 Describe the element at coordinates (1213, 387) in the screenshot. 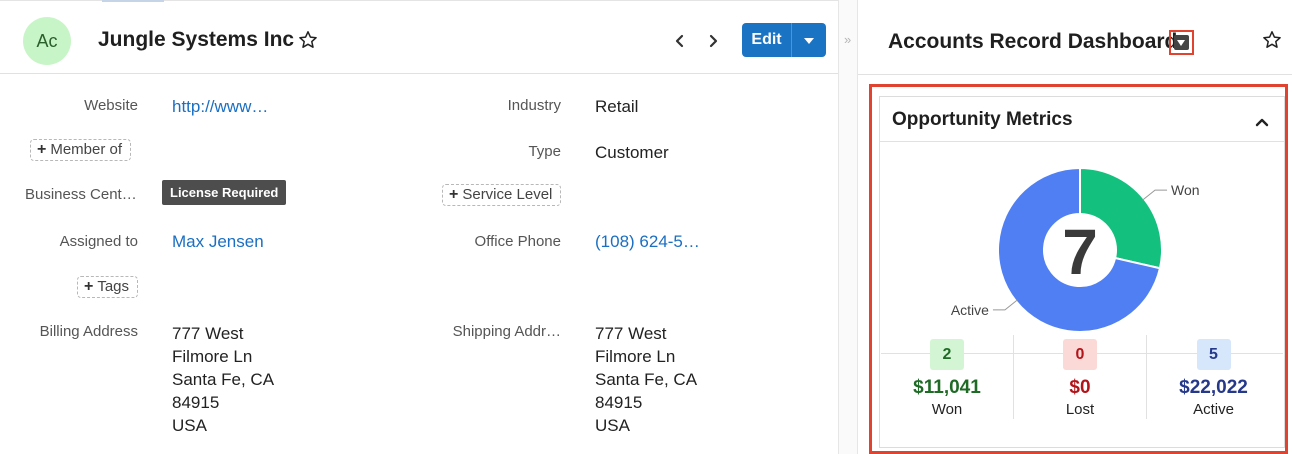

I see `active-amount: $22,022` at that location.